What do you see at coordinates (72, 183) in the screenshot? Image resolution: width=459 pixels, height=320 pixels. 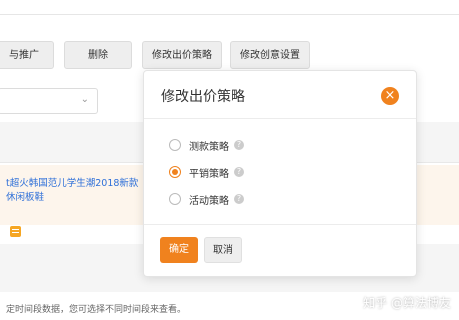 I see `product-title-line-1: t超火韩国范儿学生潮2018新款` at bounding box center [72, 183].